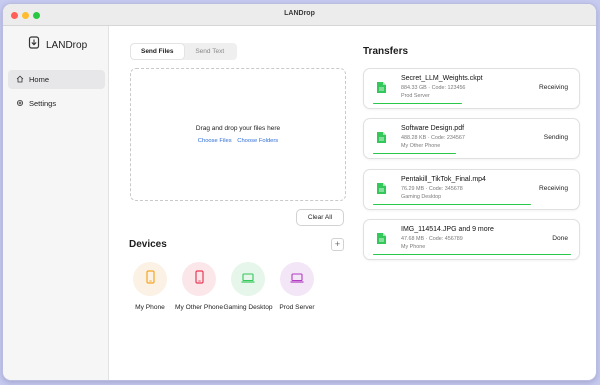  Describe the element at coordinates (413, 247) in the screenshot. I see `transfer-device: My Phone` at that location.